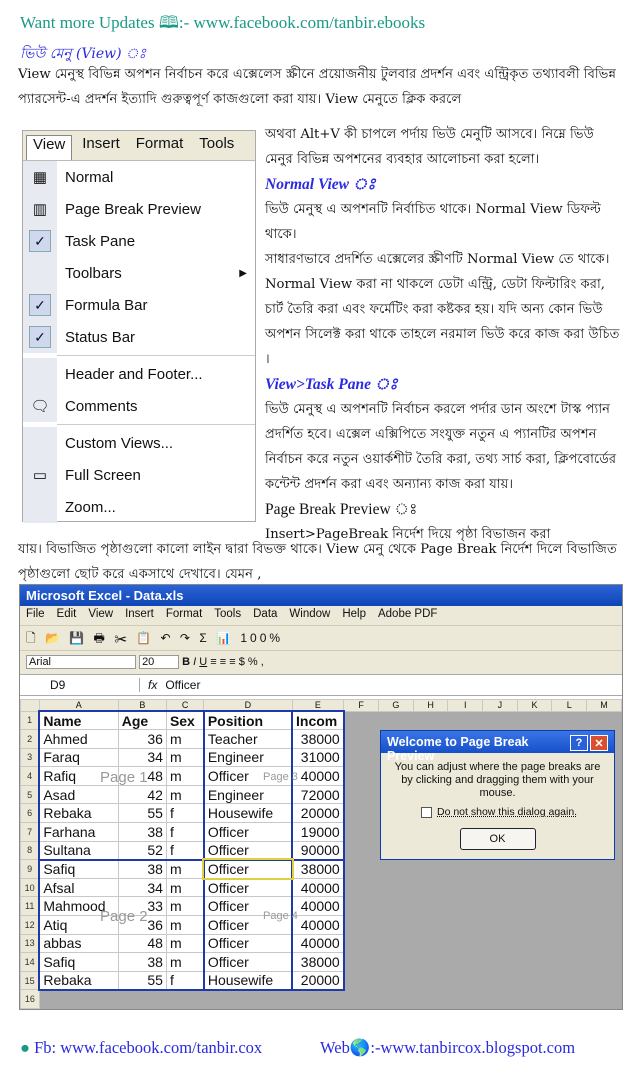 The width and height of the screenshot is (638, 1073). What do you see at coordinates (142, 739) in the screenshot?
I see `table-cell: 36` at bounding box center [142, 739].